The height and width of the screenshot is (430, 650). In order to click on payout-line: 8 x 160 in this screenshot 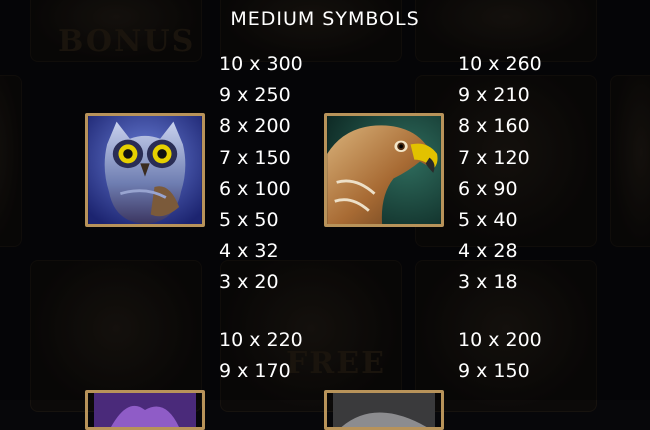, I will do `click(494, 126)`.